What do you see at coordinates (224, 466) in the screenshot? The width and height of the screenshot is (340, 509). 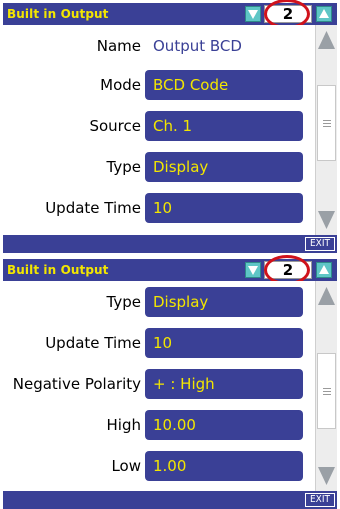 I see `setting-value-button-low: 1.00` at bounding box center [224, 466].